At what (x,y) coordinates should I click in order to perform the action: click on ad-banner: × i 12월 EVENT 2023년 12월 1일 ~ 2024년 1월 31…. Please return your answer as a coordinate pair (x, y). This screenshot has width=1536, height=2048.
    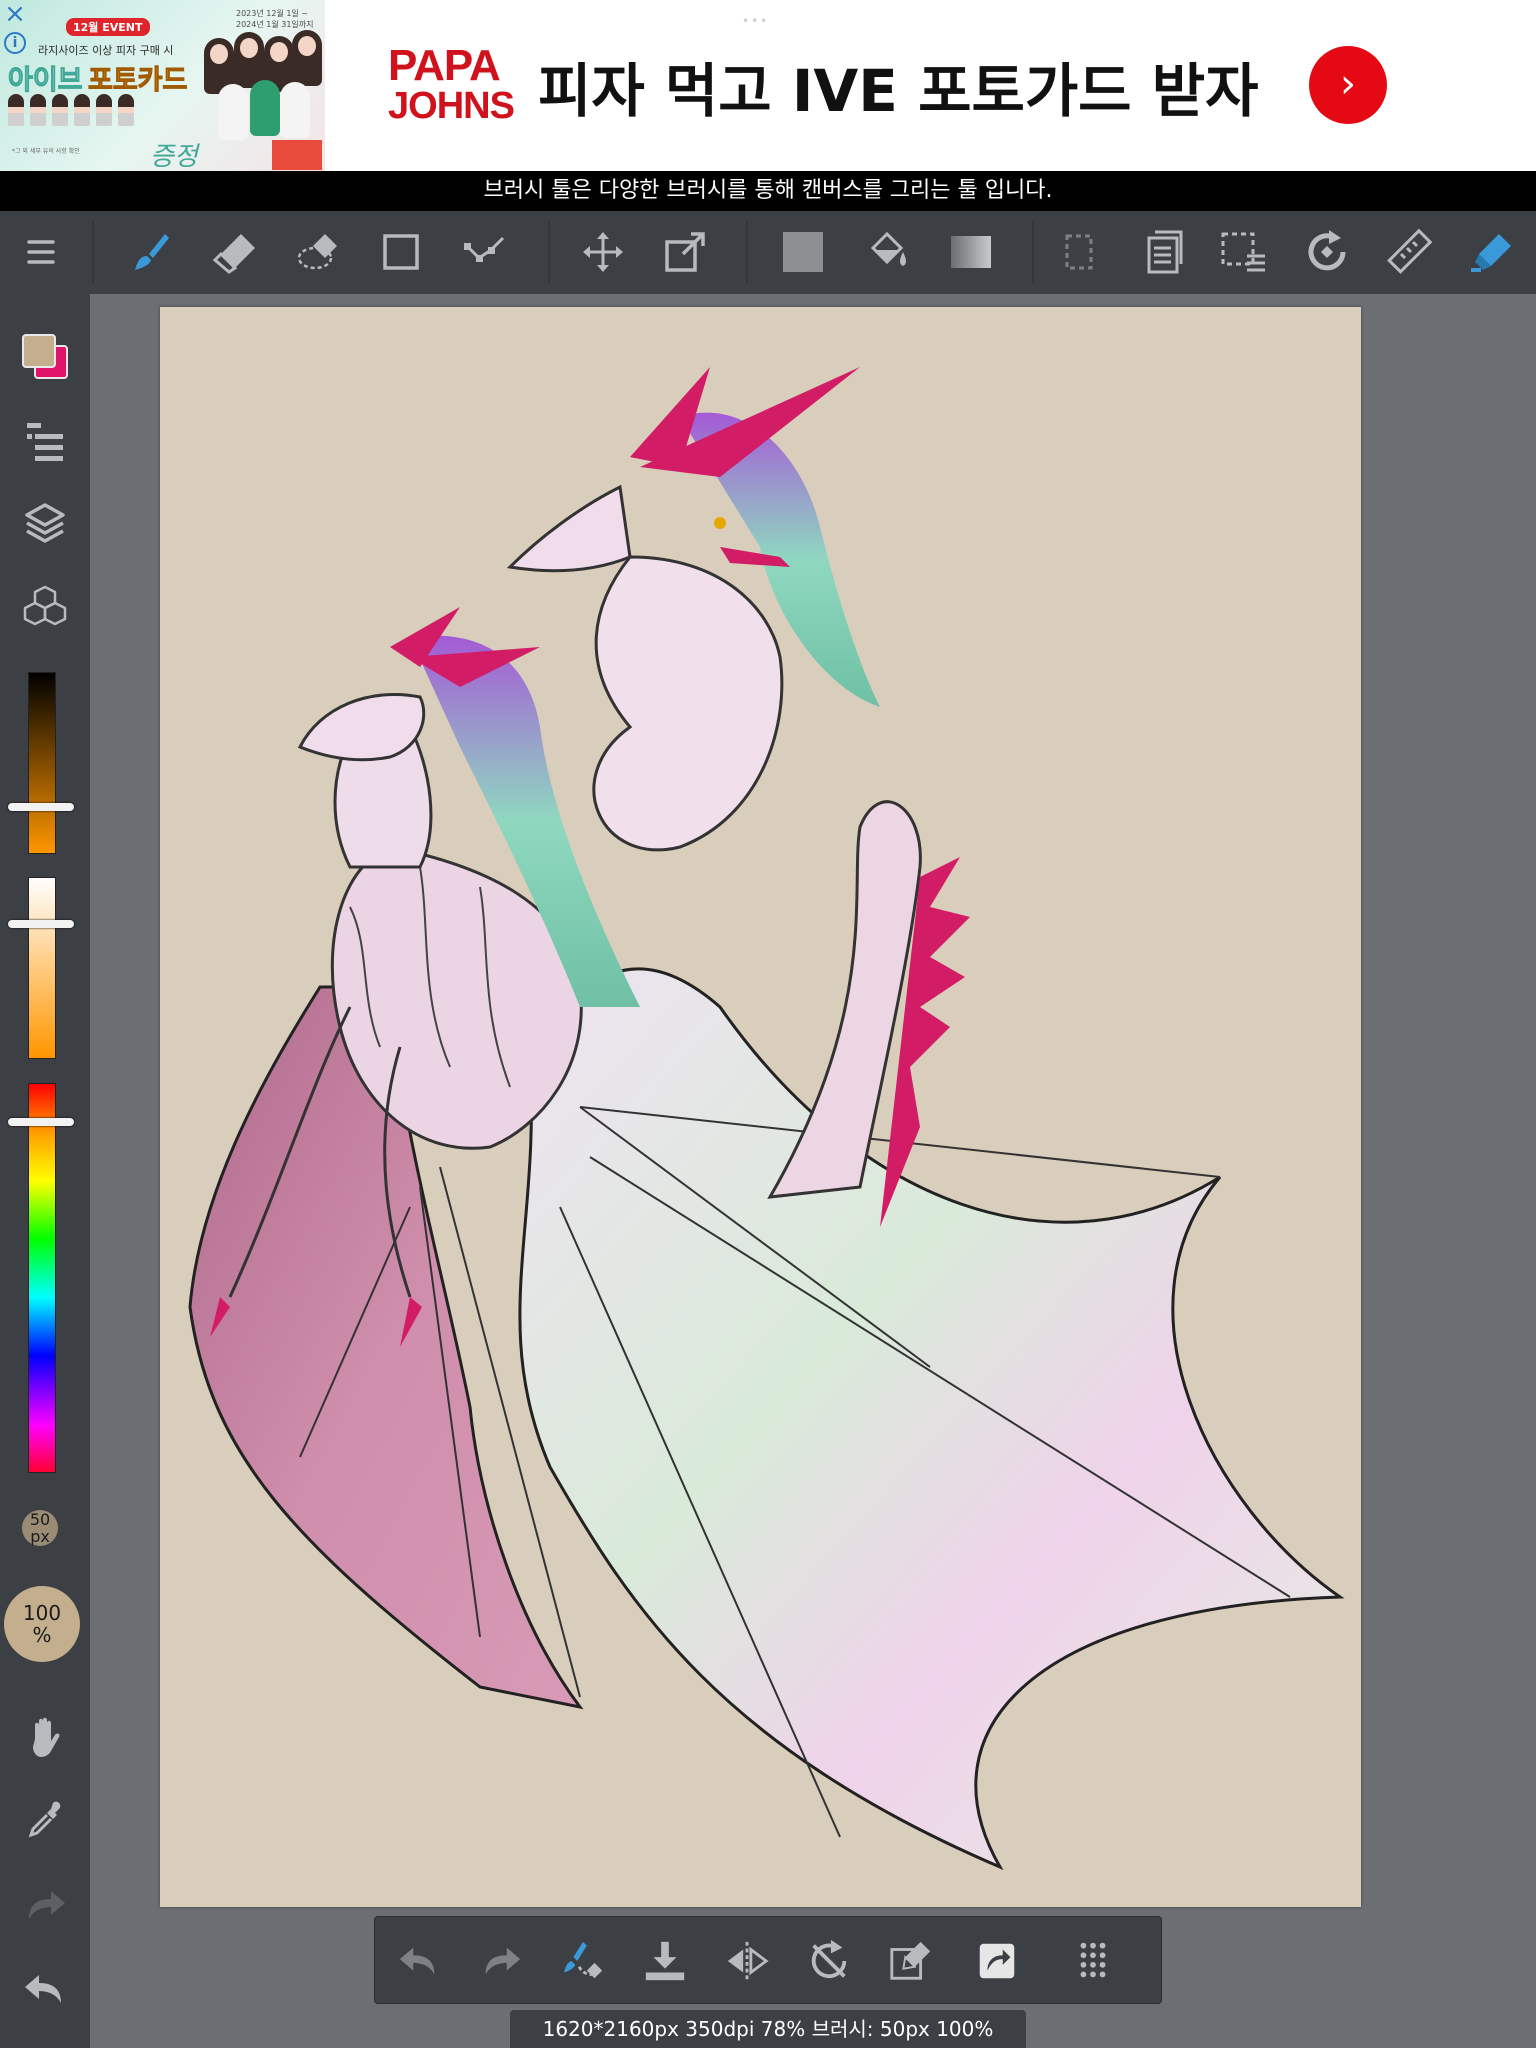
    Looking at the image, I should click on (768, 85).